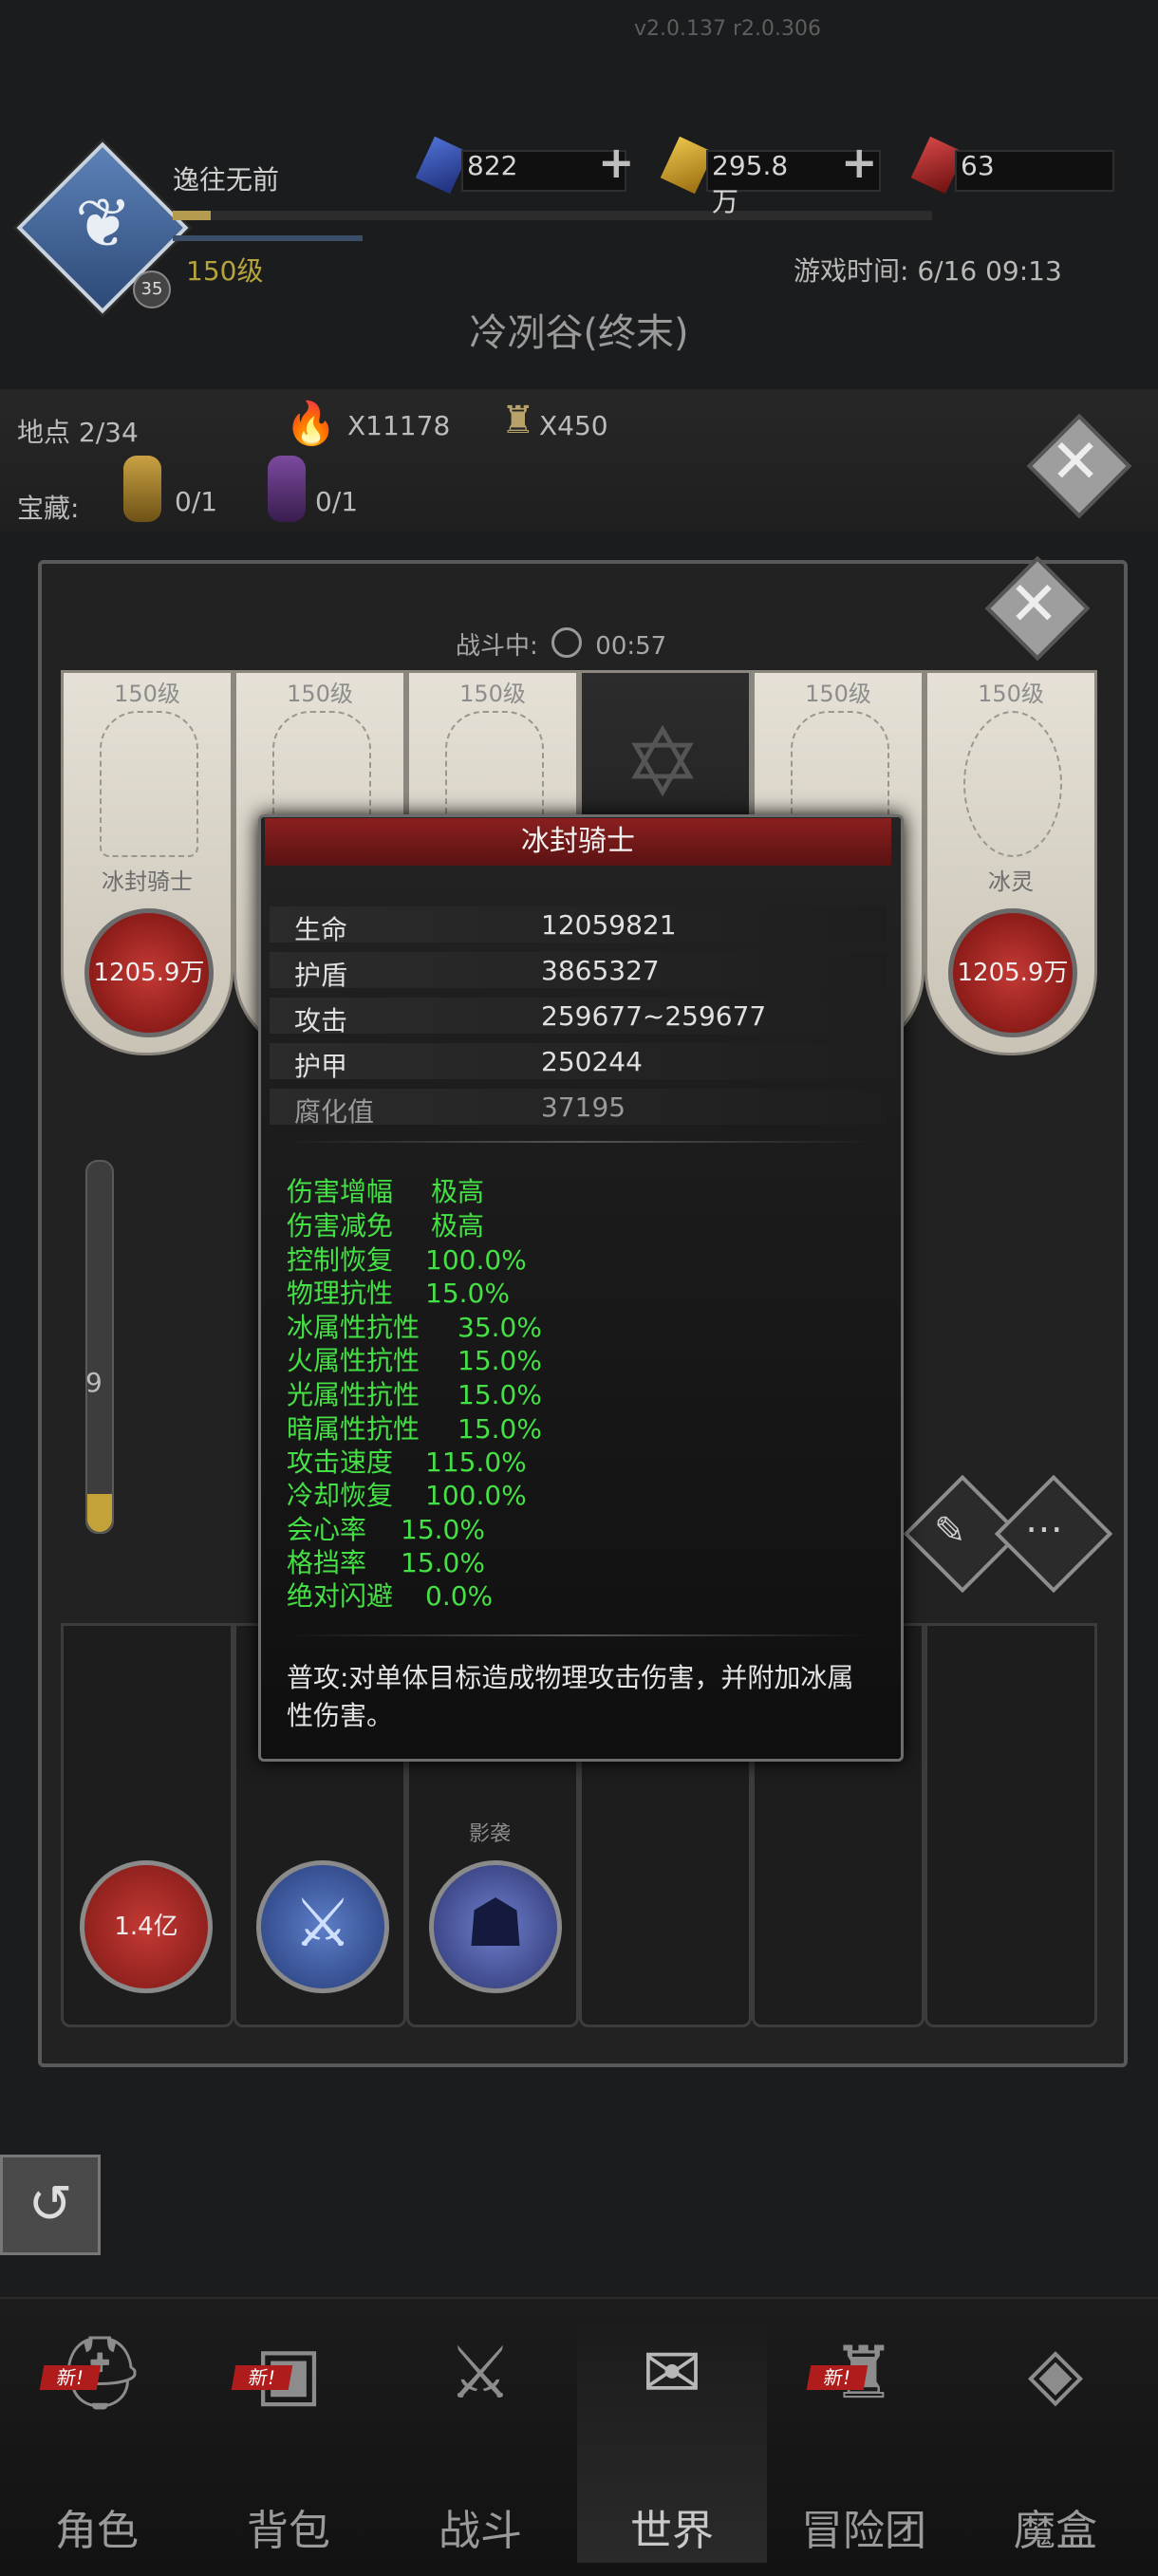 The height and width of the screenshot is (2576, 1158). What do you see at coordinates (570, 1697) in the screenshot?
I see `skill-description: 普攻:对单体目标造成物理攻击伤害，并附加冰属性伤害。` at bounding box center [570, 1697].